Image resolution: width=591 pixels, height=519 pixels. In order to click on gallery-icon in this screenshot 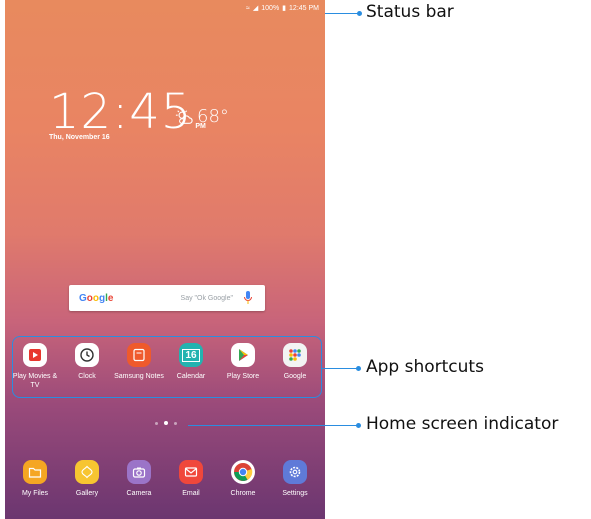, I will do `click(87, 472)`.